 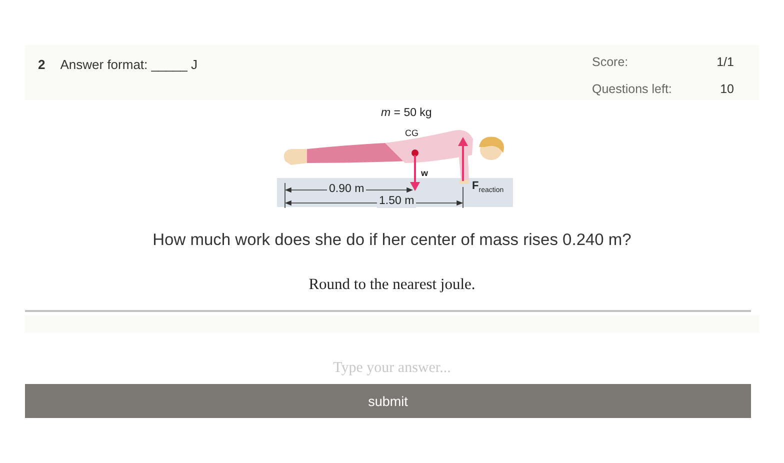 What do you see at coordinates (346, 190) in the screenshot?
I see `distance-label: 0.90 m` at bounding box center [346, 190].